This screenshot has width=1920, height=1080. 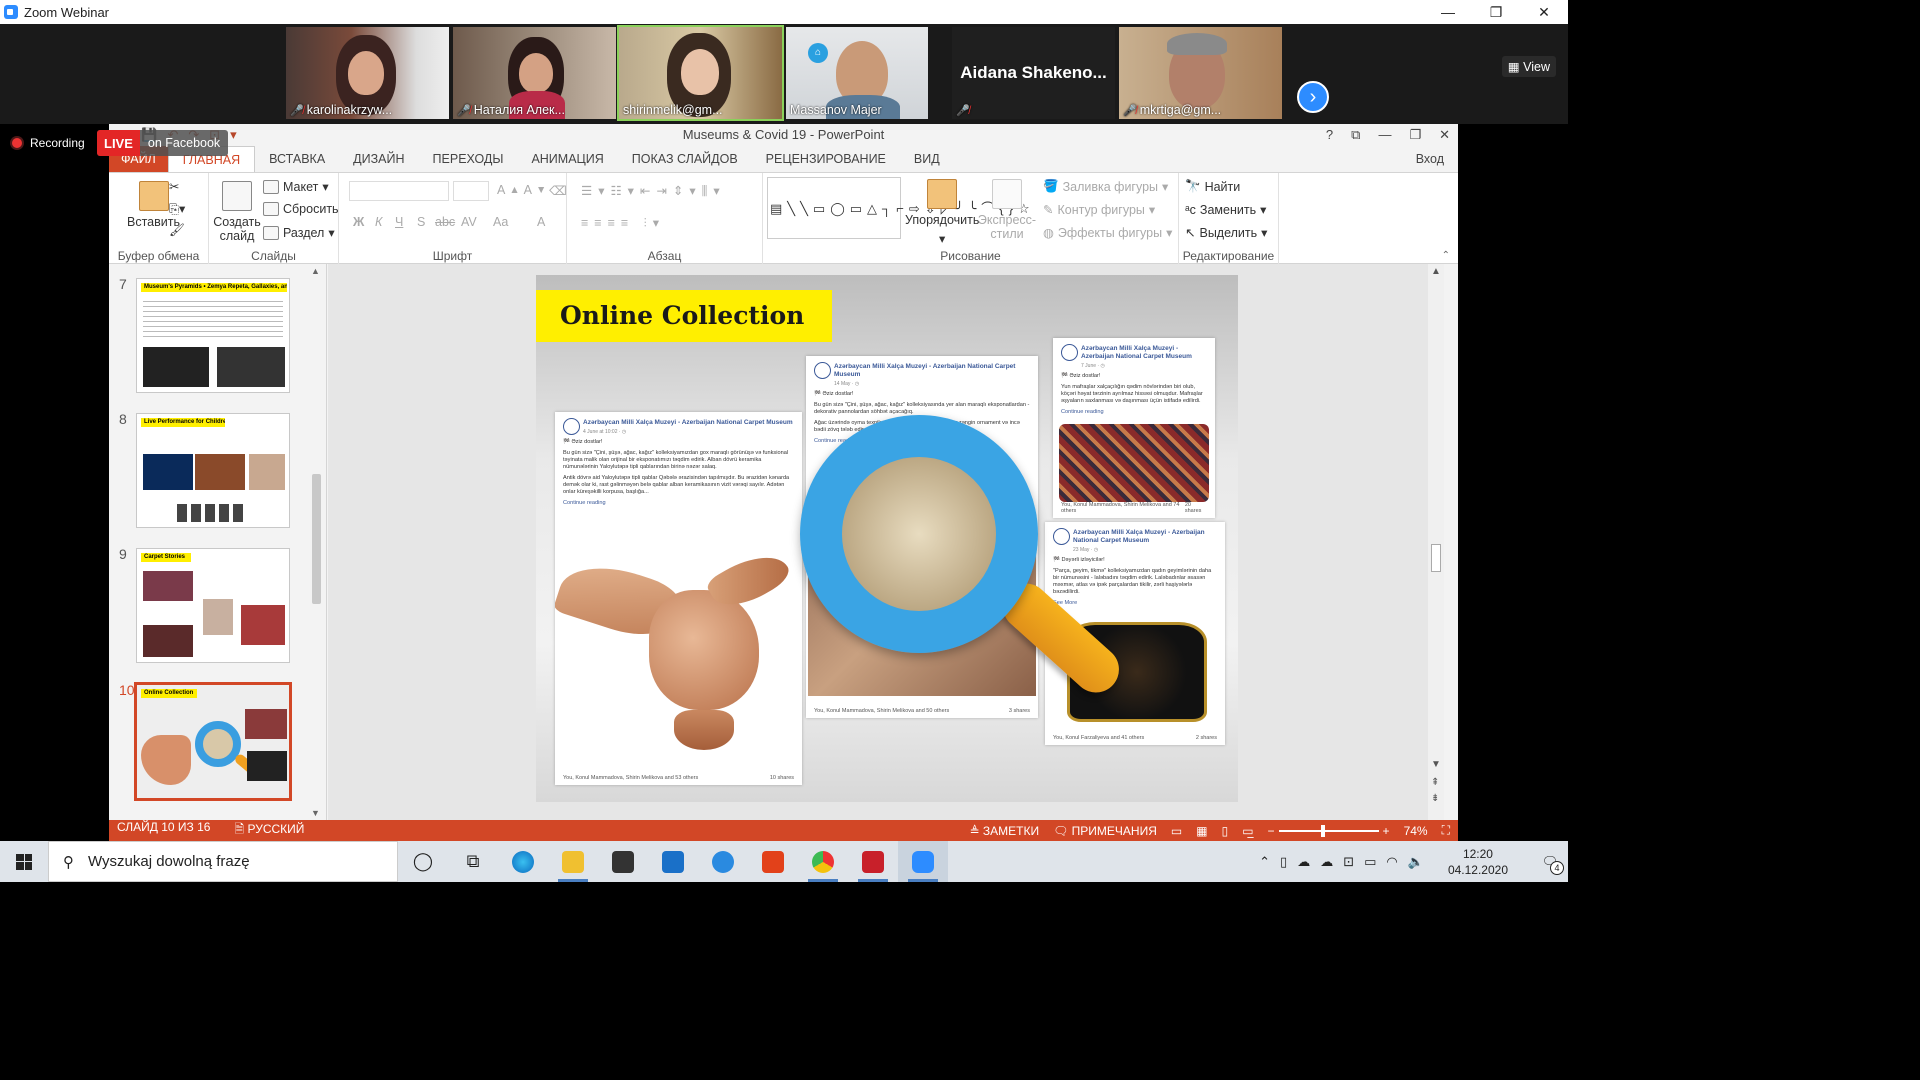 What do you see at coordinates (521, 190) in the screenshot?
I see `grow-font-button: A ▲ A ▼` at bounding box center [521, 190].